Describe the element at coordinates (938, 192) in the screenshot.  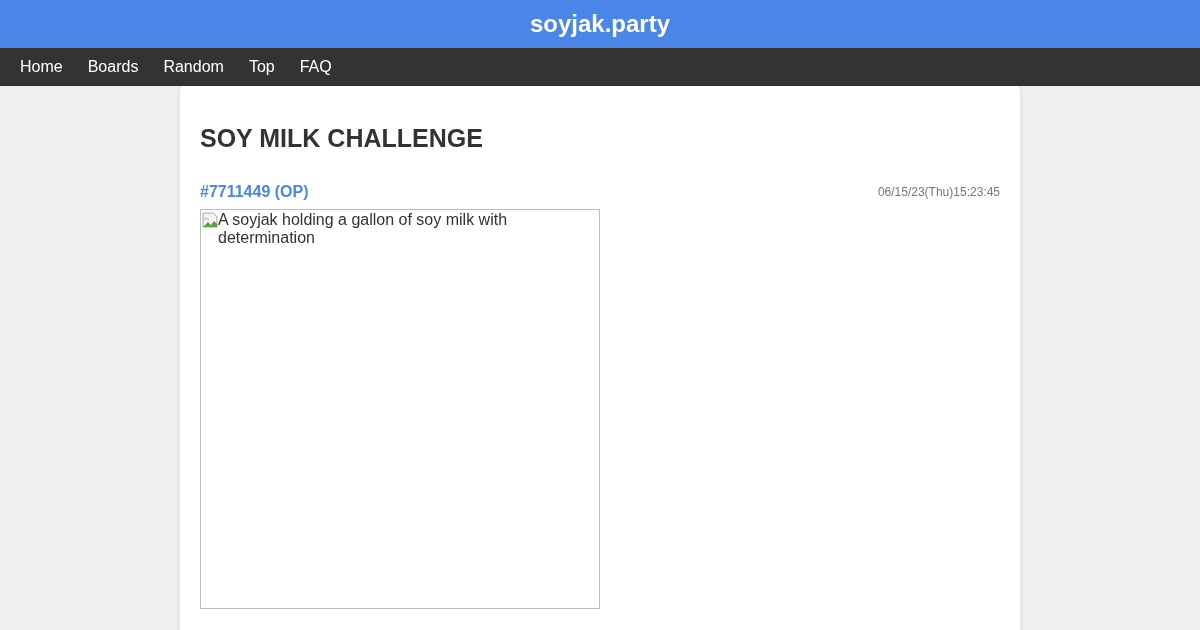
I see `post-date: 06/15/23(Thu)15:23:45` at that location.